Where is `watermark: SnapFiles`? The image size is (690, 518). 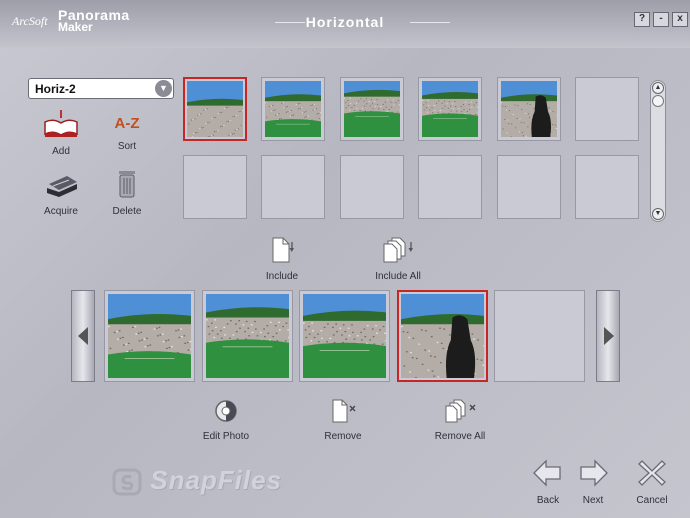 watermark: SnapFiles is located at coordinates (197, 481).